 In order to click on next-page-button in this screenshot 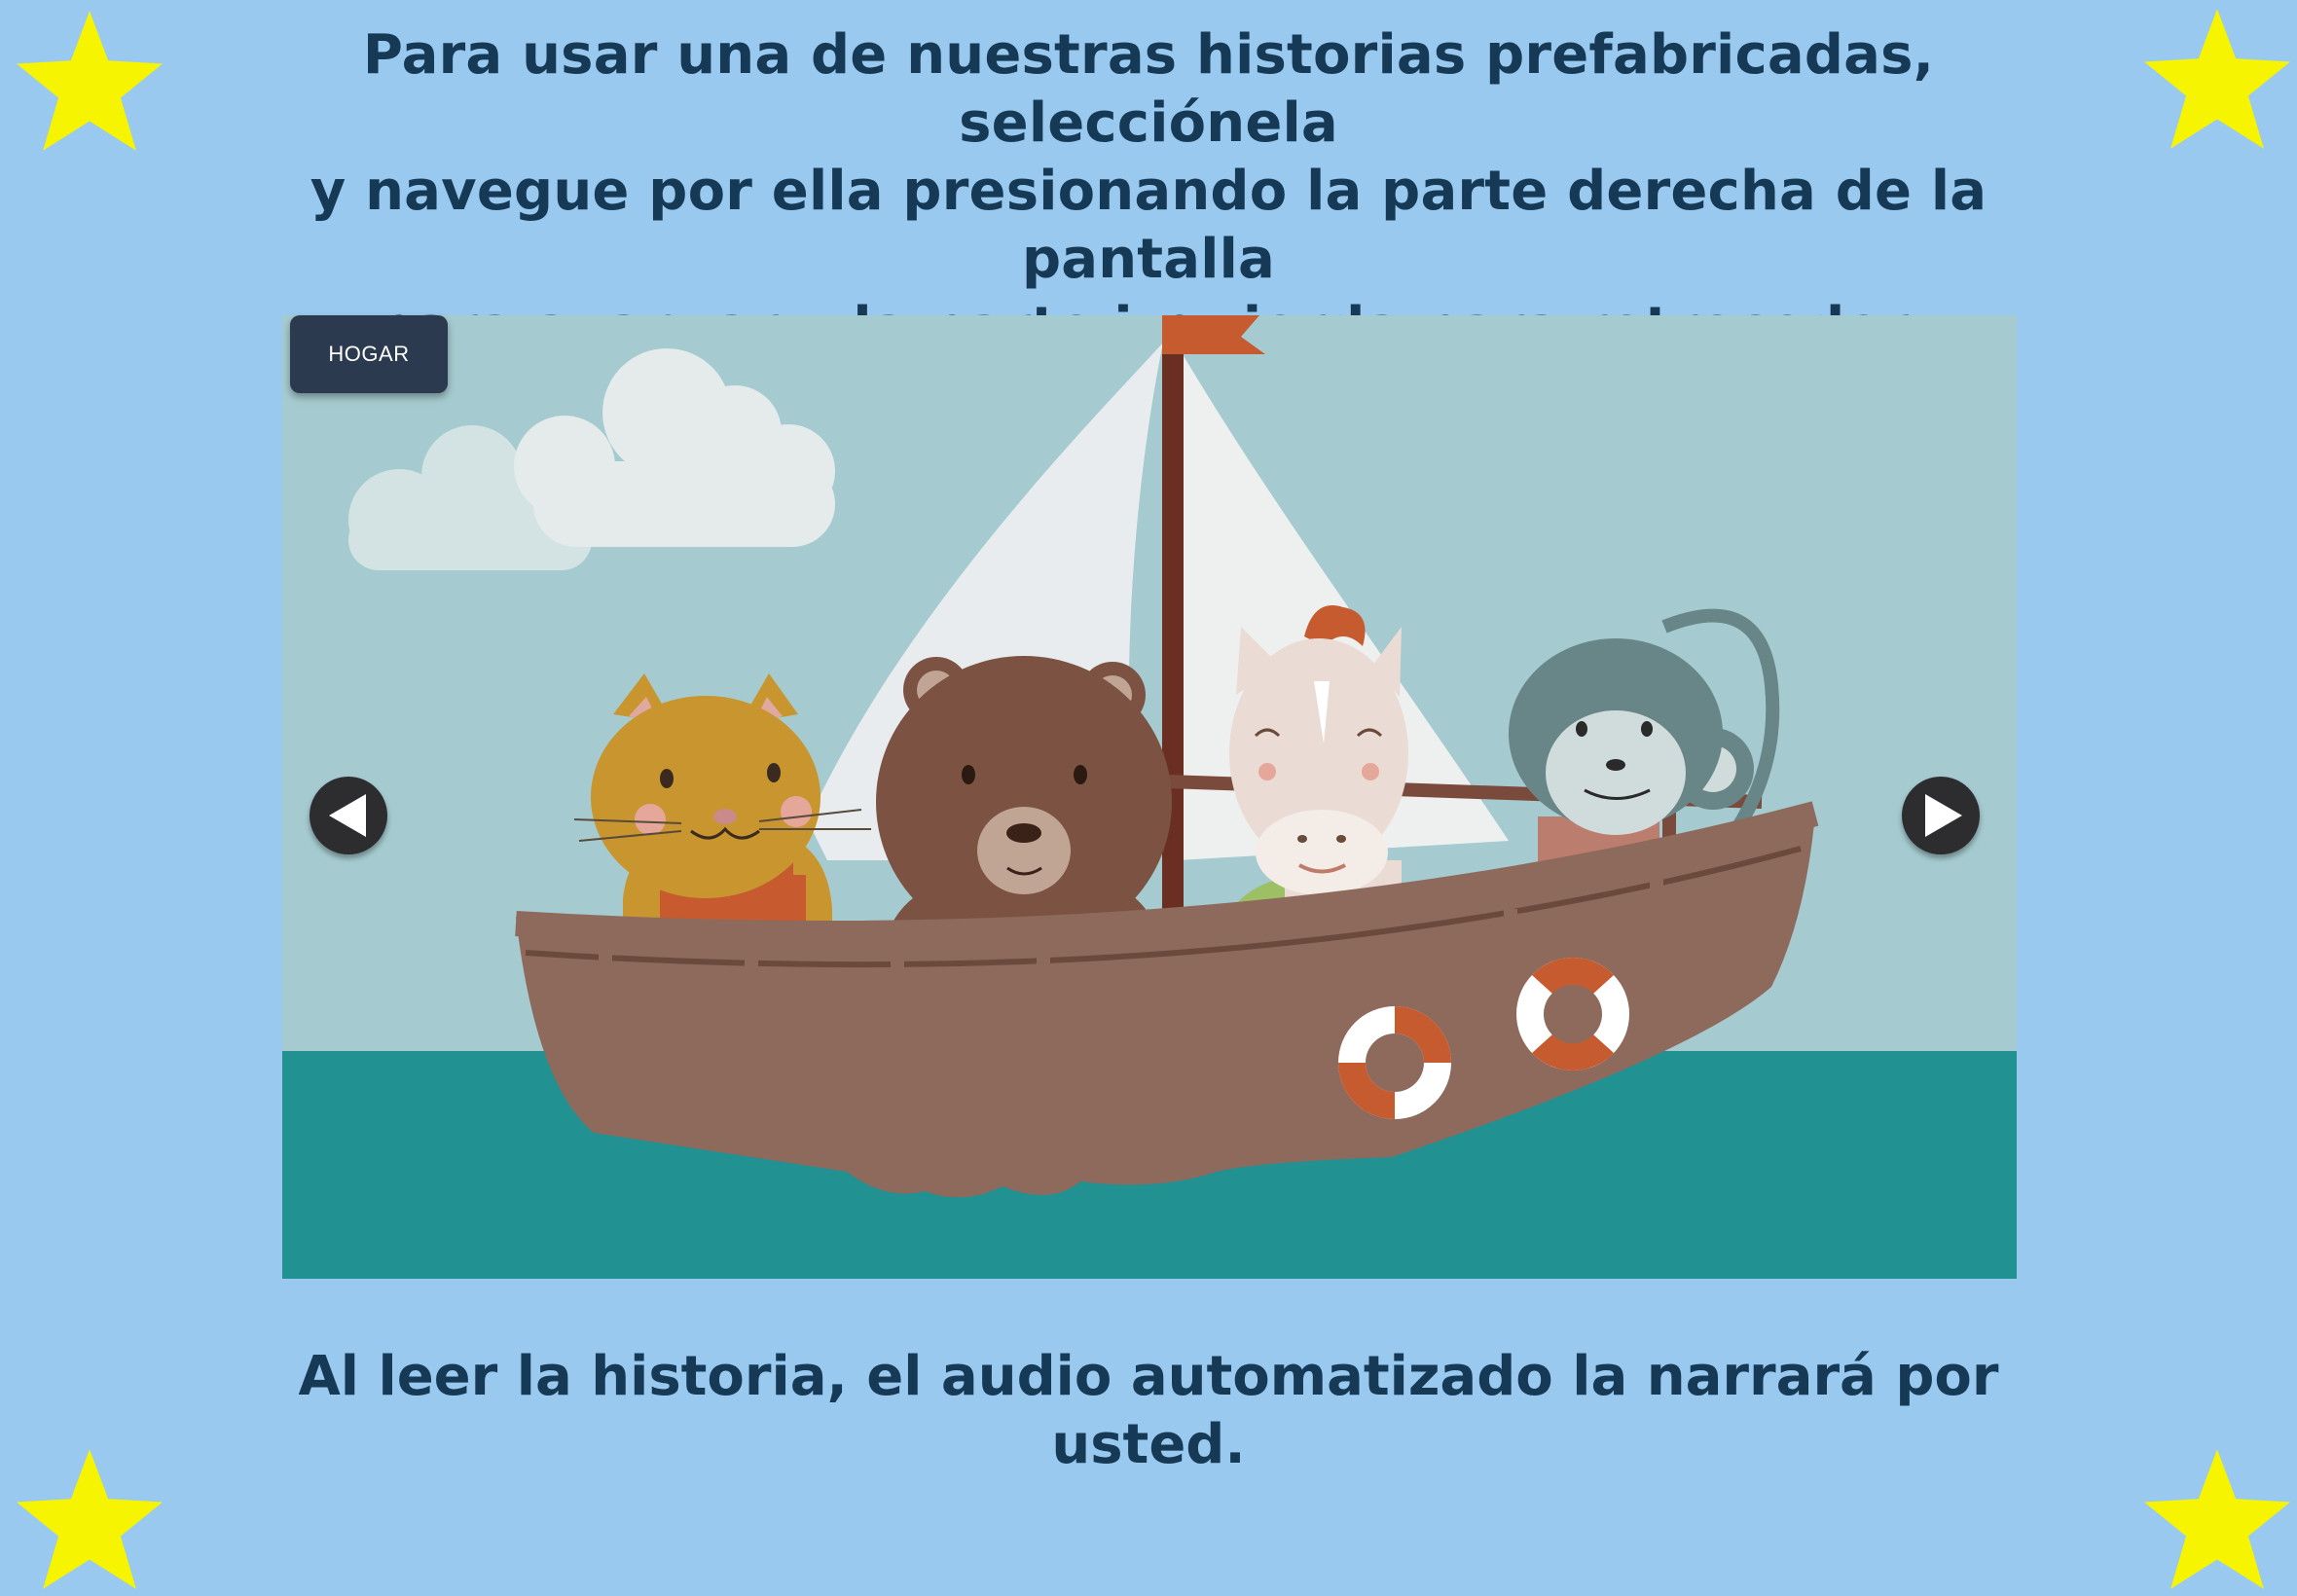, I will do `click(1941, 815)`.